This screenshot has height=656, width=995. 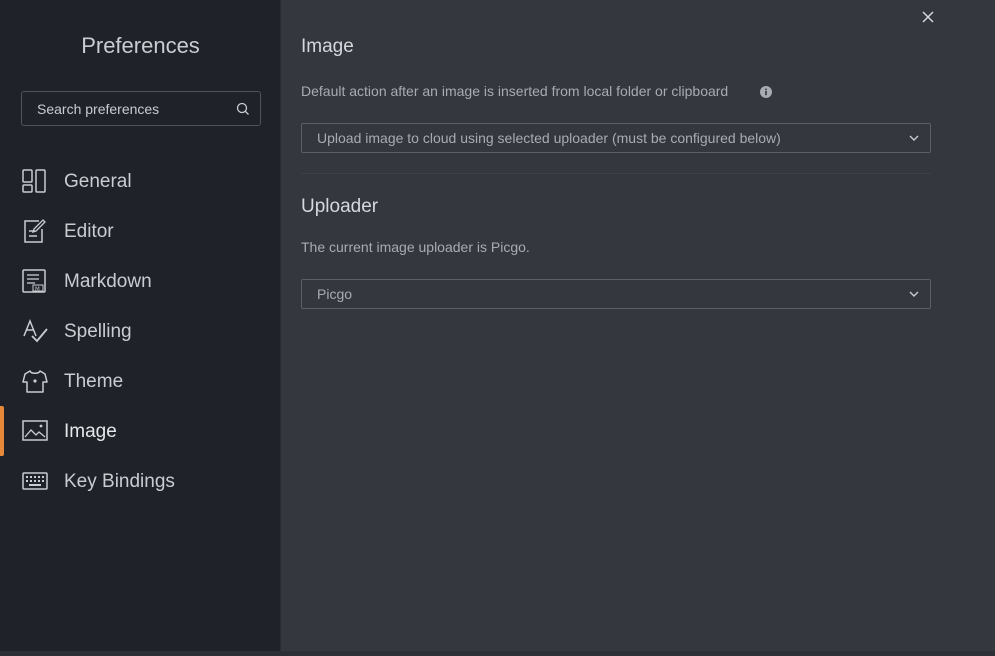 What do you see at coordinates (340, 206) in the screenshot?
I see `uploader-section-title: Uploader` at bounding box center [340, 206].